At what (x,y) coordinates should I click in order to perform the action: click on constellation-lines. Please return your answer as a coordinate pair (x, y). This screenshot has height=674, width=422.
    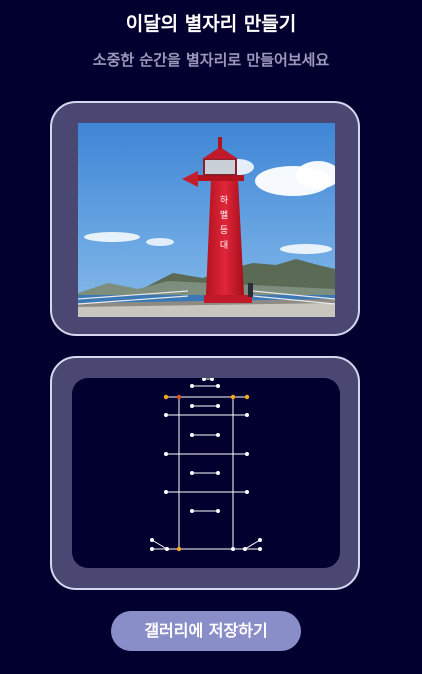
    Looking at the image, I should click on (206, 464).